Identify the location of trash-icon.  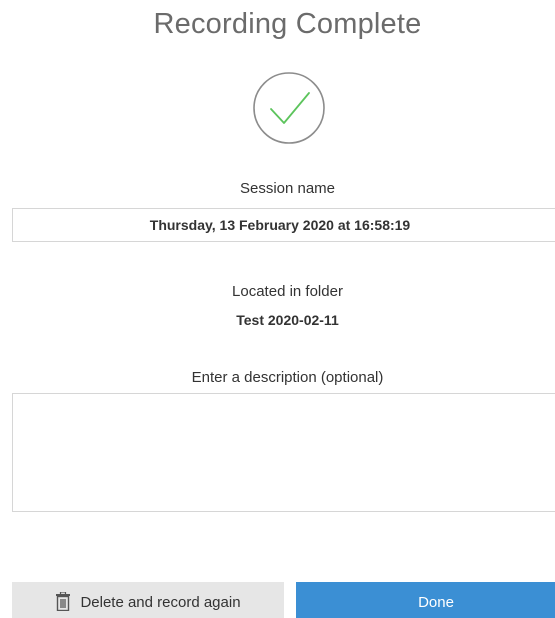
(63, 601).